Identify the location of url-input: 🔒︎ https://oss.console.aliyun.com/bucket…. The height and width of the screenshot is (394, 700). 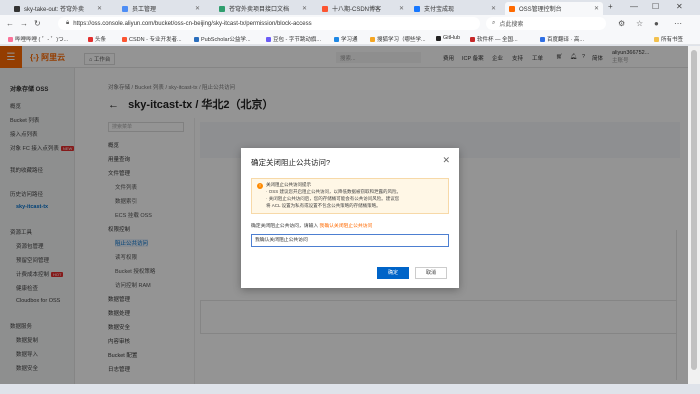
(269, 23).